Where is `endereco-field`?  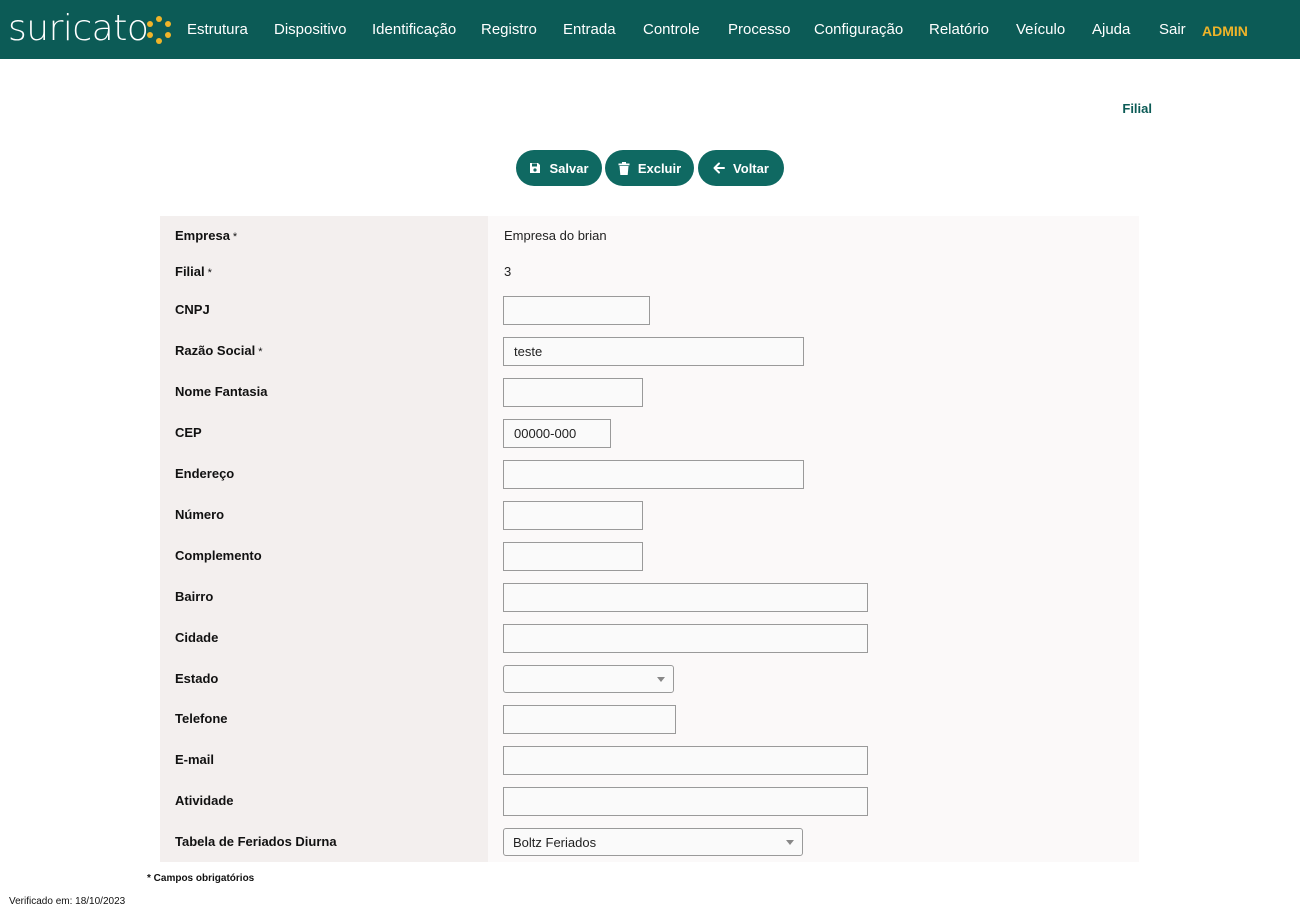
endereco-field is located at coordinates (653, 474).